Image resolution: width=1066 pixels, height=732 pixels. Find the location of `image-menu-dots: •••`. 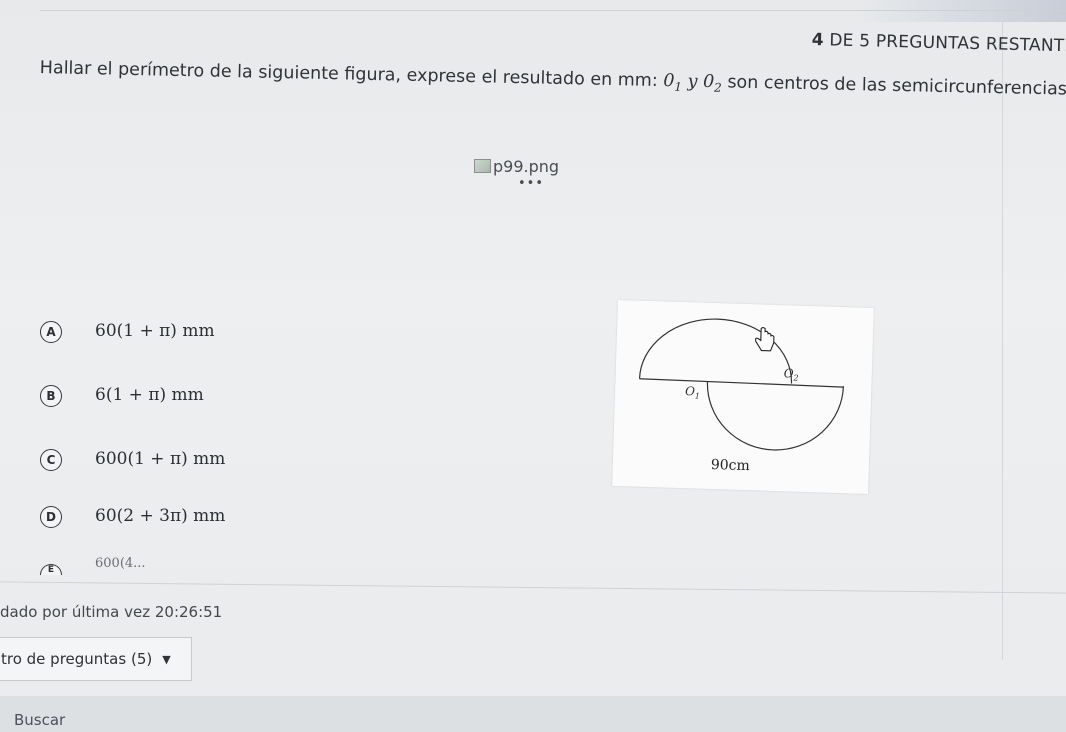

image-menu-dots: ••• is located at coordinates (531, 183).